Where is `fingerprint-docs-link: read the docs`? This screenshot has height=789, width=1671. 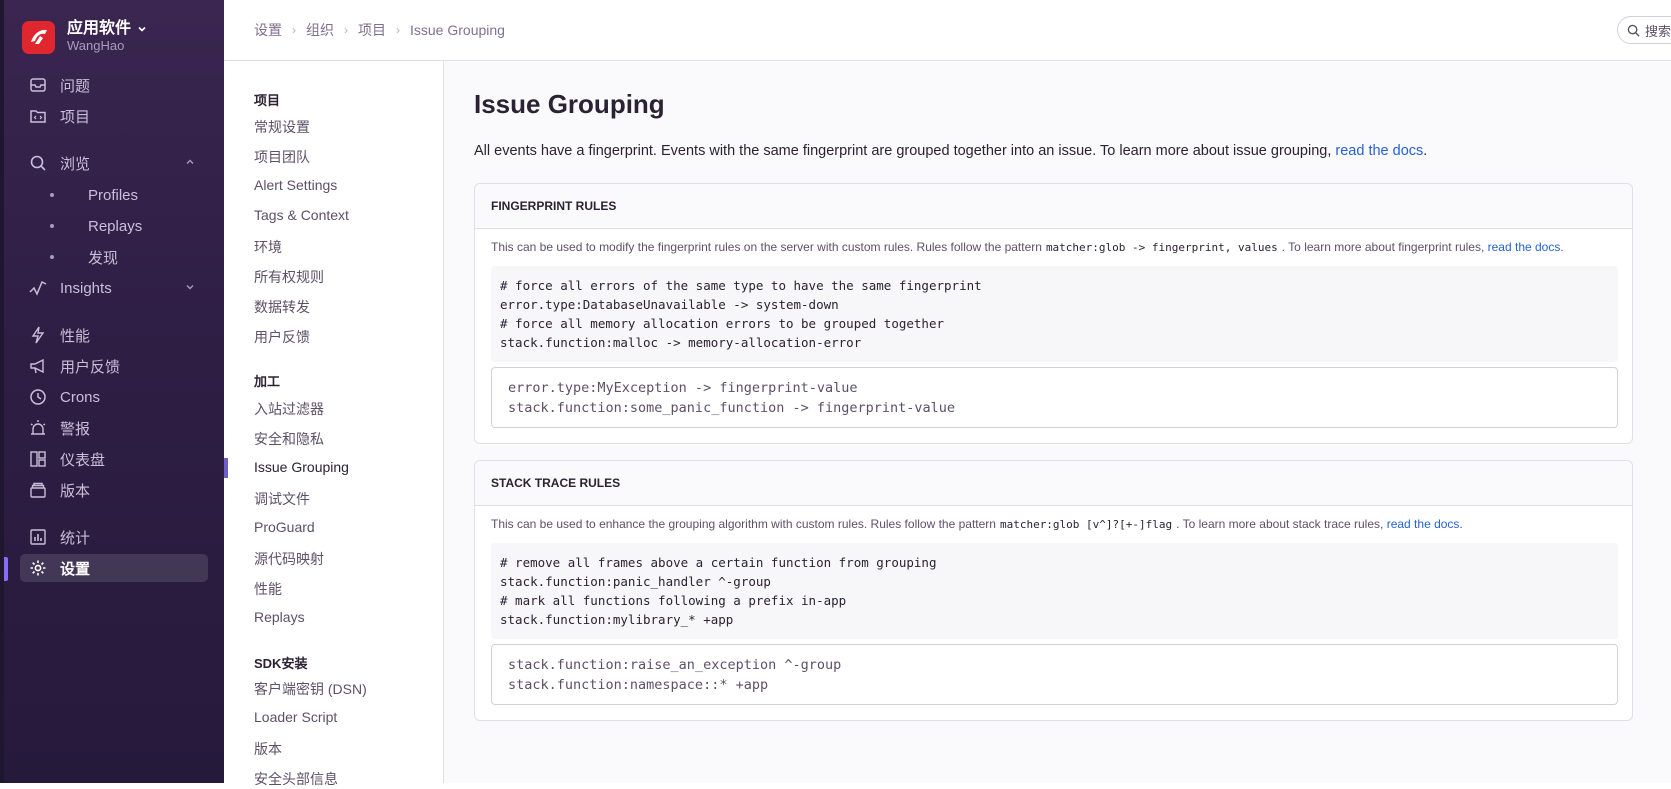
fingerprint-docs-link: read the docs is located at coordinates (1524, 247).